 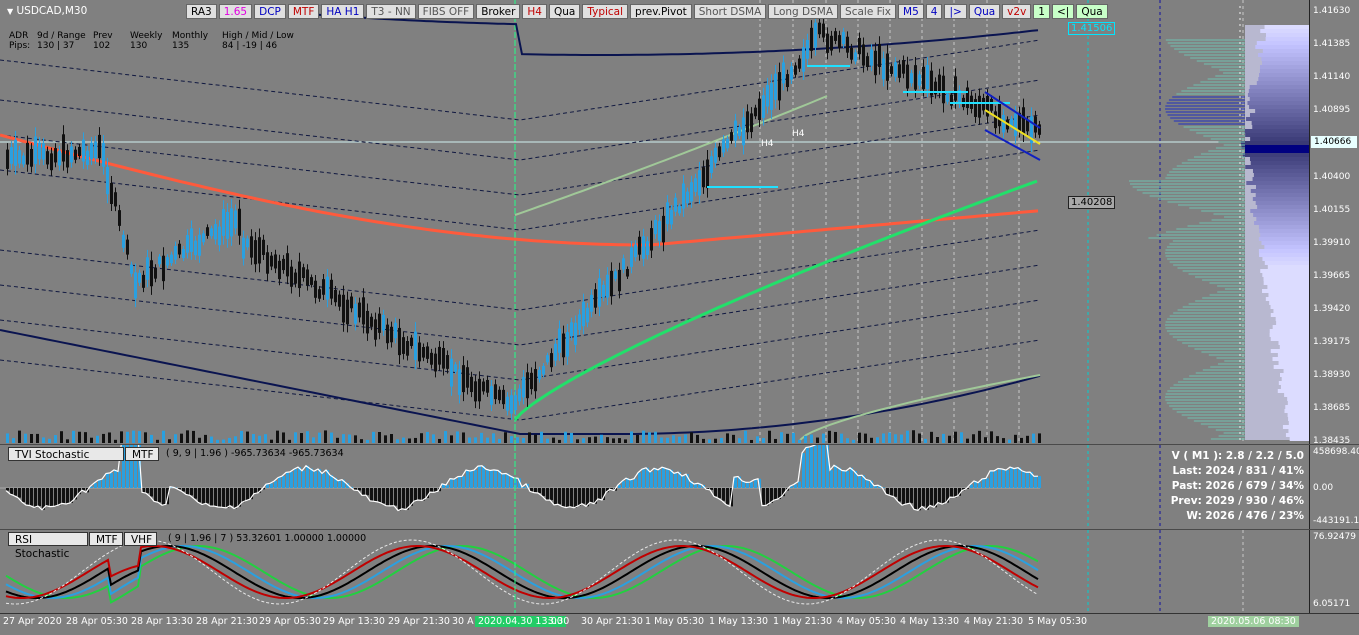 I want to click on toolbar-button: HA H1, so click(x=343, y=11).